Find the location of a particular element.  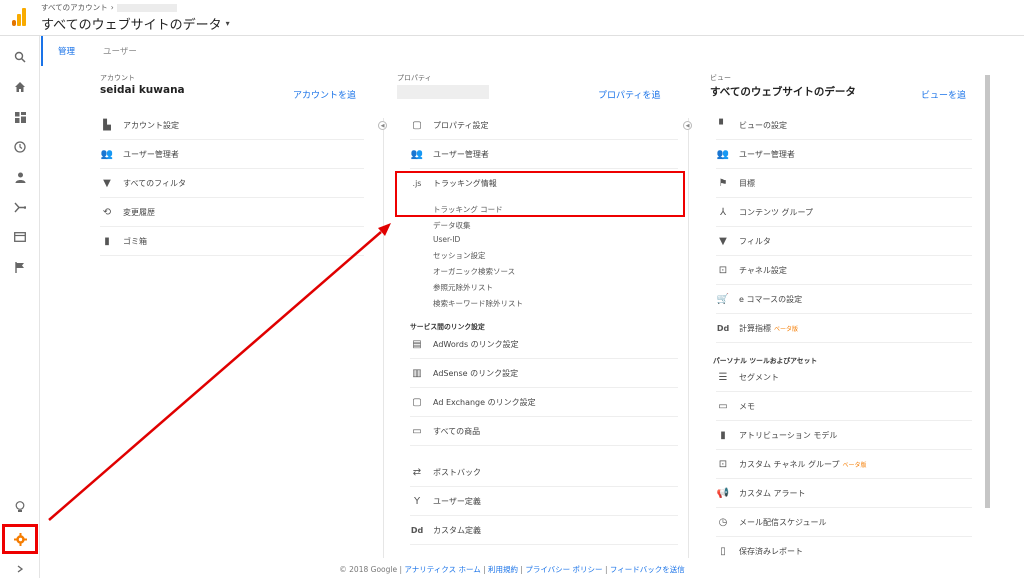

adsense-linking-label: AdSense のリンク設定 is located at coordinates (476, 373).